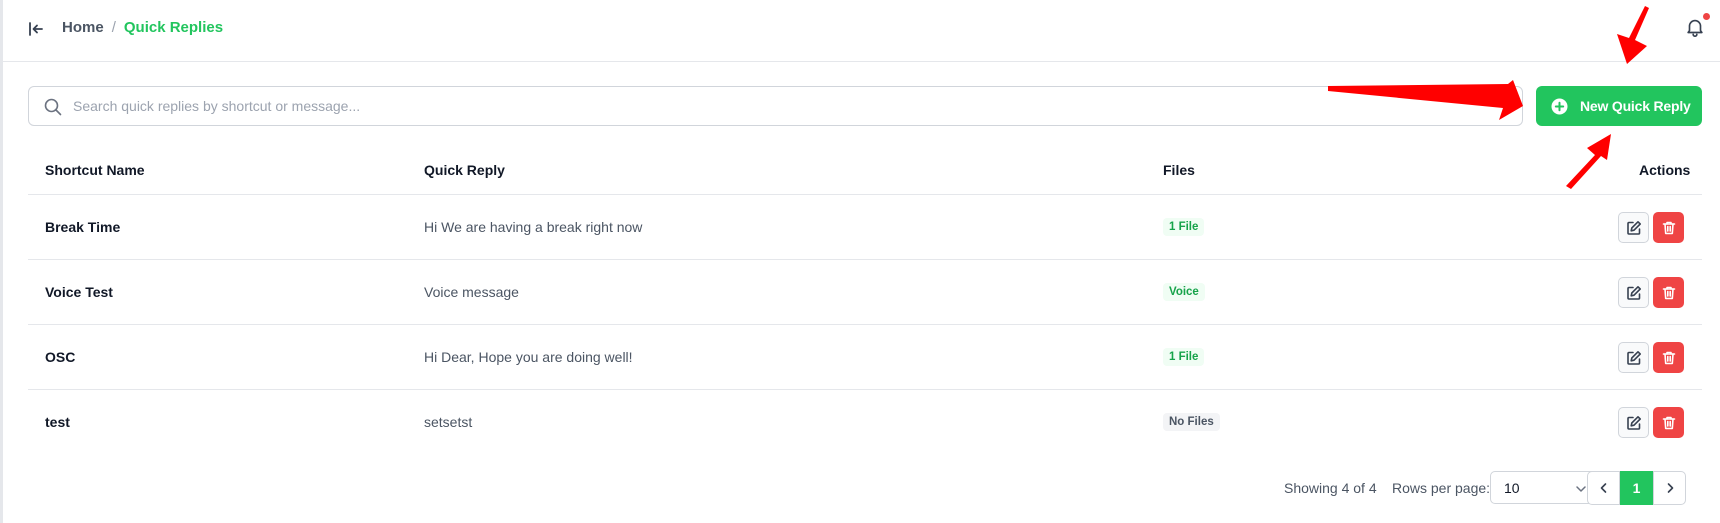  Describe the element at coordinates (36, 29) in the screenshot. I see `collapse-sidebar-icon` at that location.